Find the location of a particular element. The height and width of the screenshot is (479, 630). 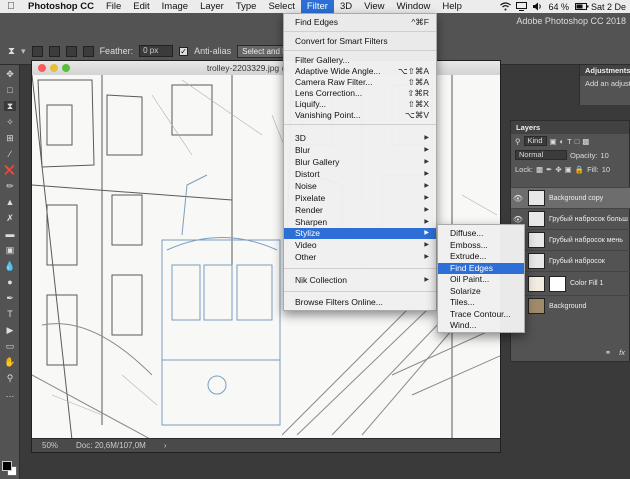

filter-adjustment-icon: ◐ is located at coordinates (562, 141).